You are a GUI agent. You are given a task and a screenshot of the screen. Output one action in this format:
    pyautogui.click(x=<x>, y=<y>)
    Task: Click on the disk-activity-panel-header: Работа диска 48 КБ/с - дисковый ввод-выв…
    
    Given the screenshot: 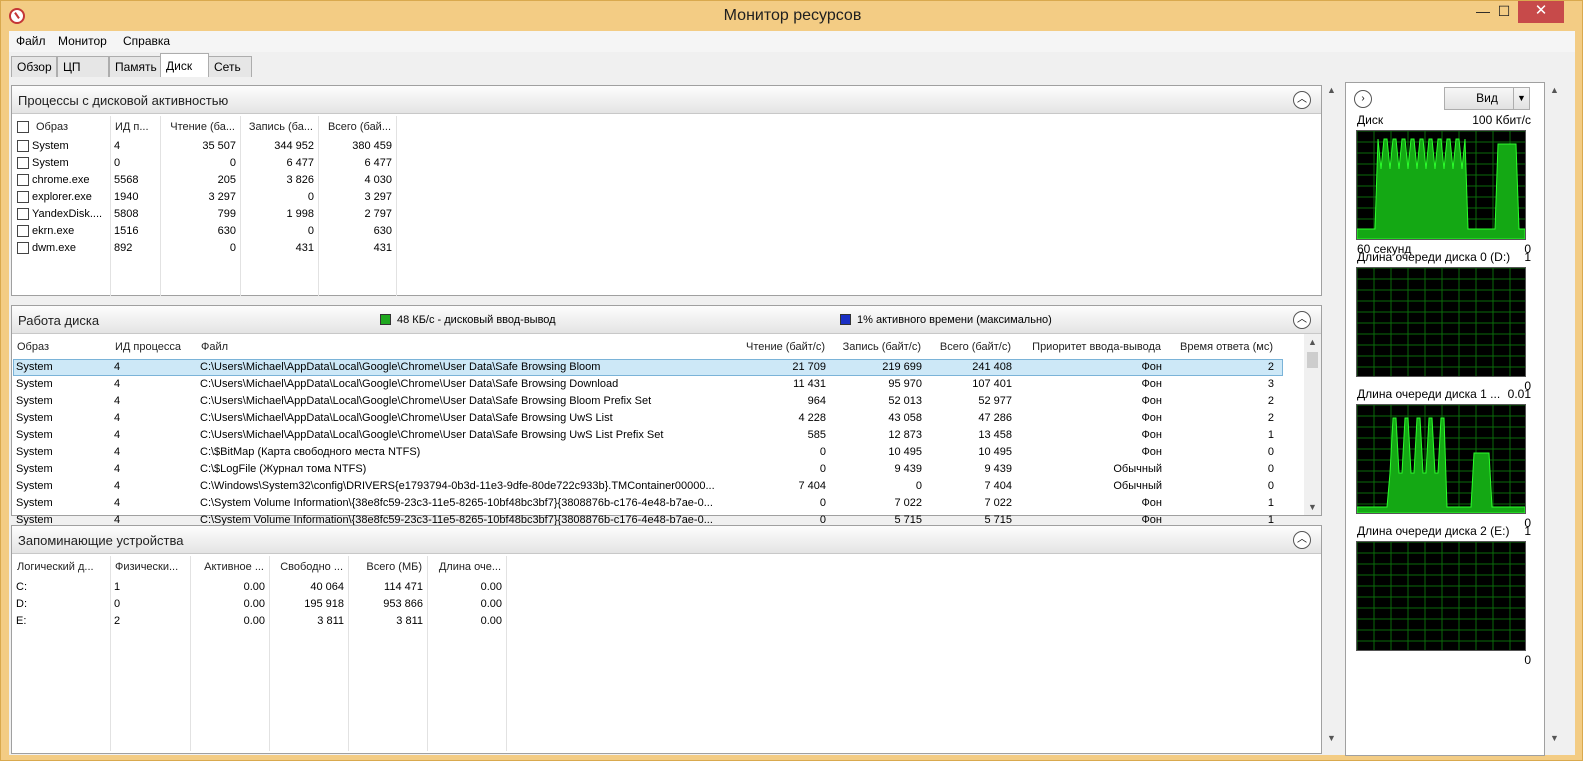 What is the action you would take?
    pyautogui.click(x=666, y=320)
    